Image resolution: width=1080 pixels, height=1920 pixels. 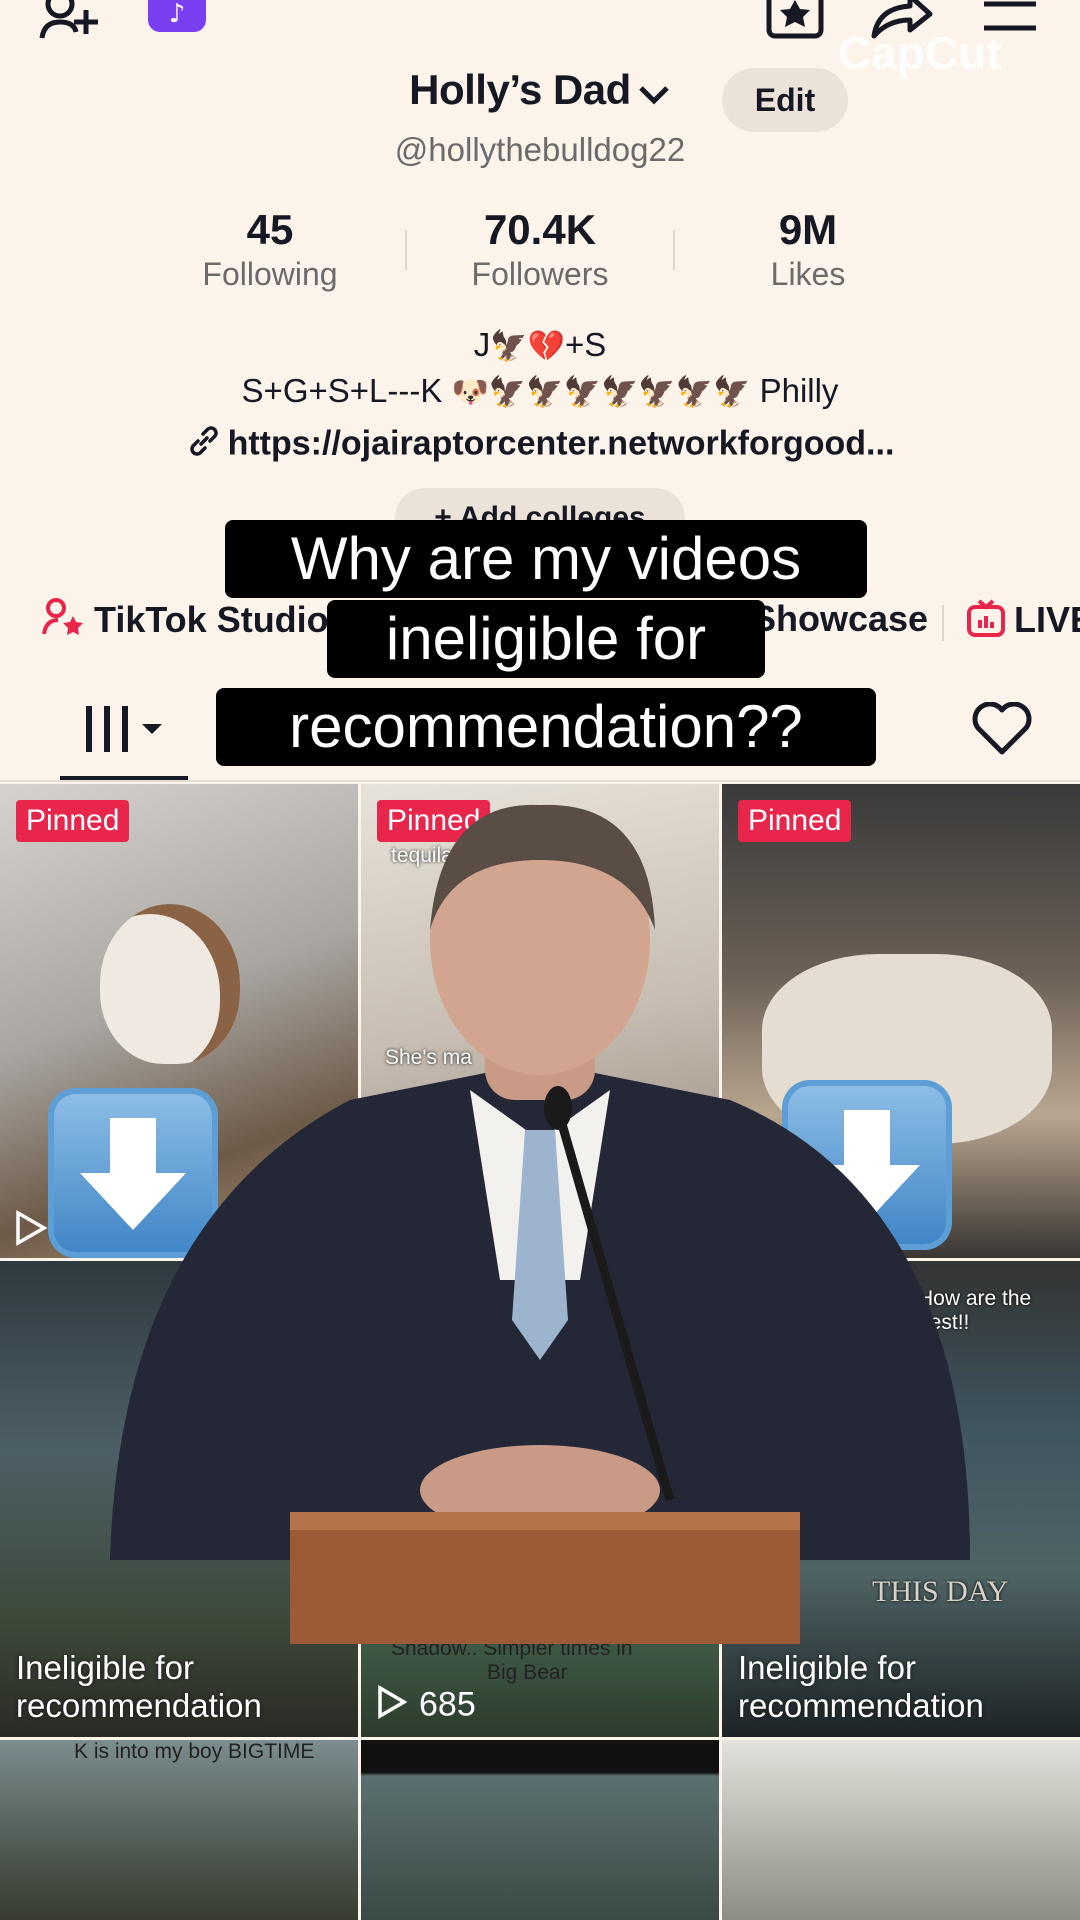 I want to click on video-overlay-text: K is into my boy BIGTIME, so click(x=194, y=1751).